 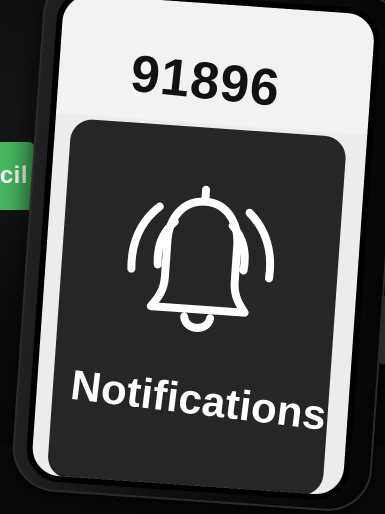 I want to click on notifications-label: Notifications, so click(x=199, y=399).